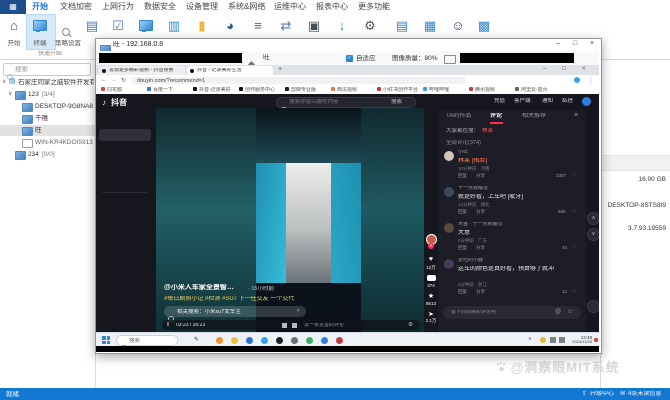 Image resolution: width=670 pixels, height=400 pixels. Describe the element at coordinates (294, 325) in the screenshot. I see `clear-screen-icon` at that location.